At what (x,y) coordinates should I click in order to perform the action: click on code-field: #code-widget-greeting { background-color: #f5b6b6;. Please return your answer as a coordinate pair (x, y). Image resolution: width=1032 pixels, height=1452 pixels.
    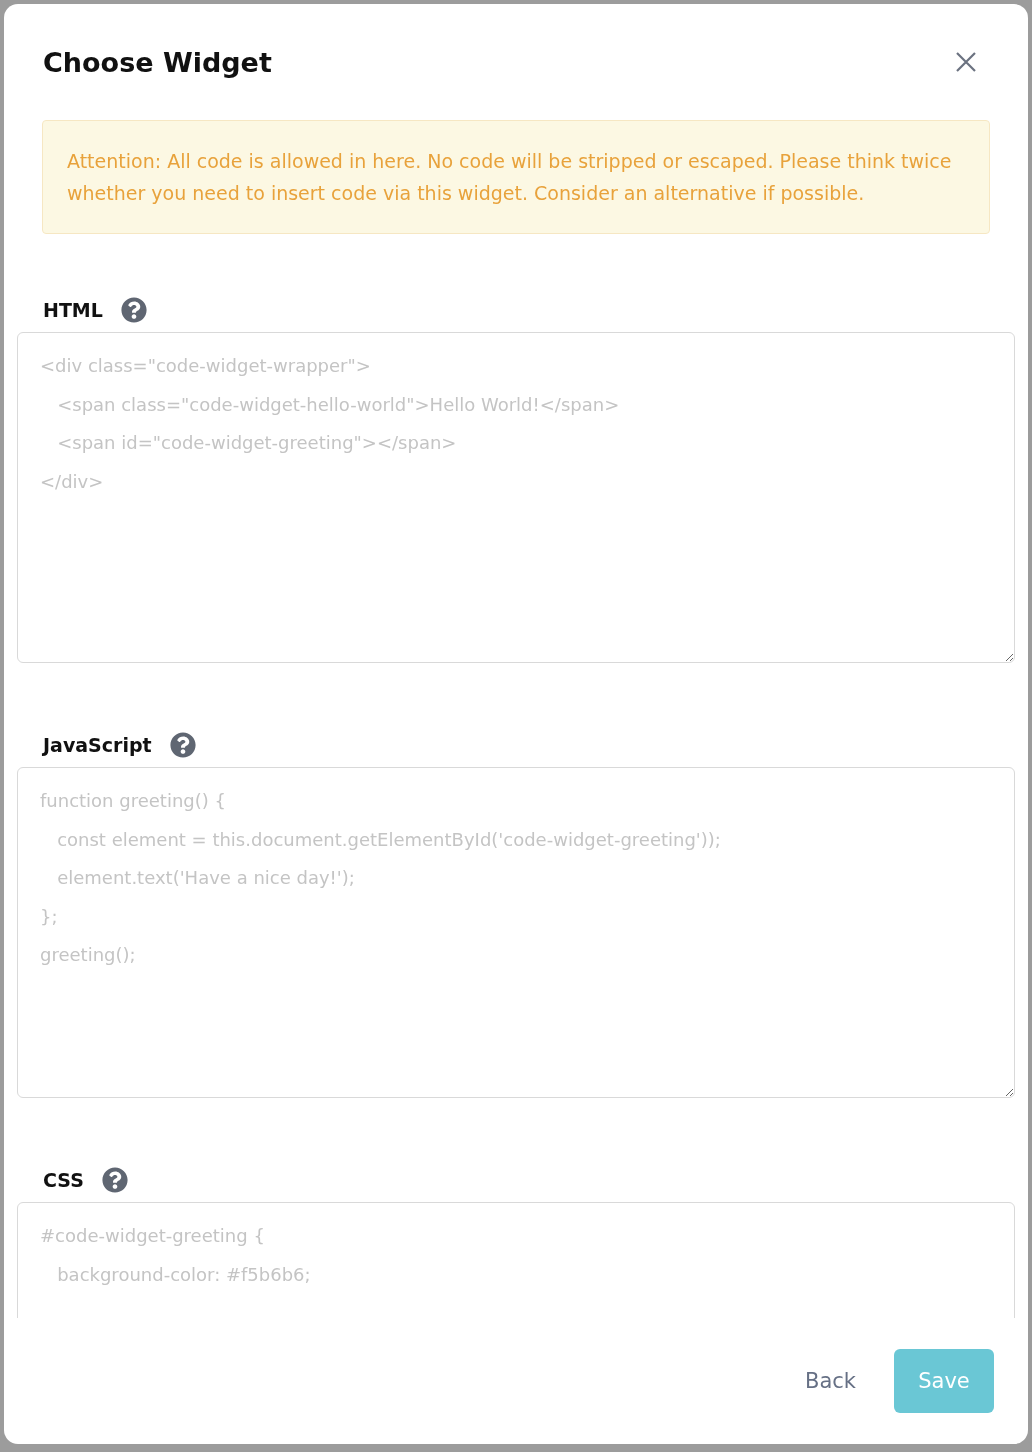
    Looking at the image, I should click on (516, 1260).